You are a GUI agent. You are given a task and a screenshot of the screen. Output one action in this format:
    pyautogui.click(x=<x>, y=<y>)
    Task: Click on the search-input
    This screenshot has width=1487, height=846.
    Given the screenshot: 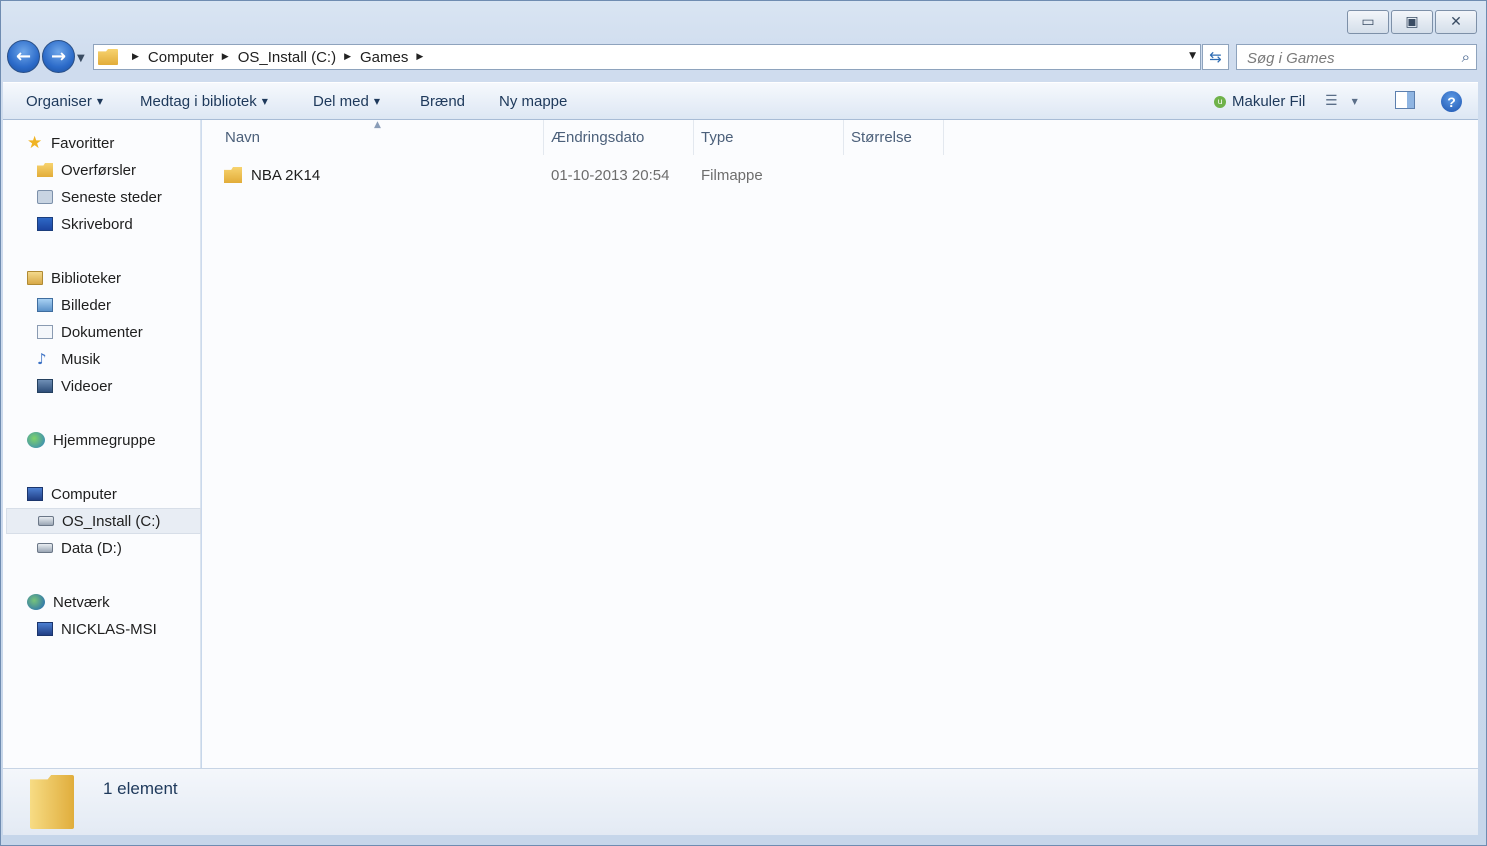 What is the action you would take?
    pyautogui.click(x=1347, y=58)
    